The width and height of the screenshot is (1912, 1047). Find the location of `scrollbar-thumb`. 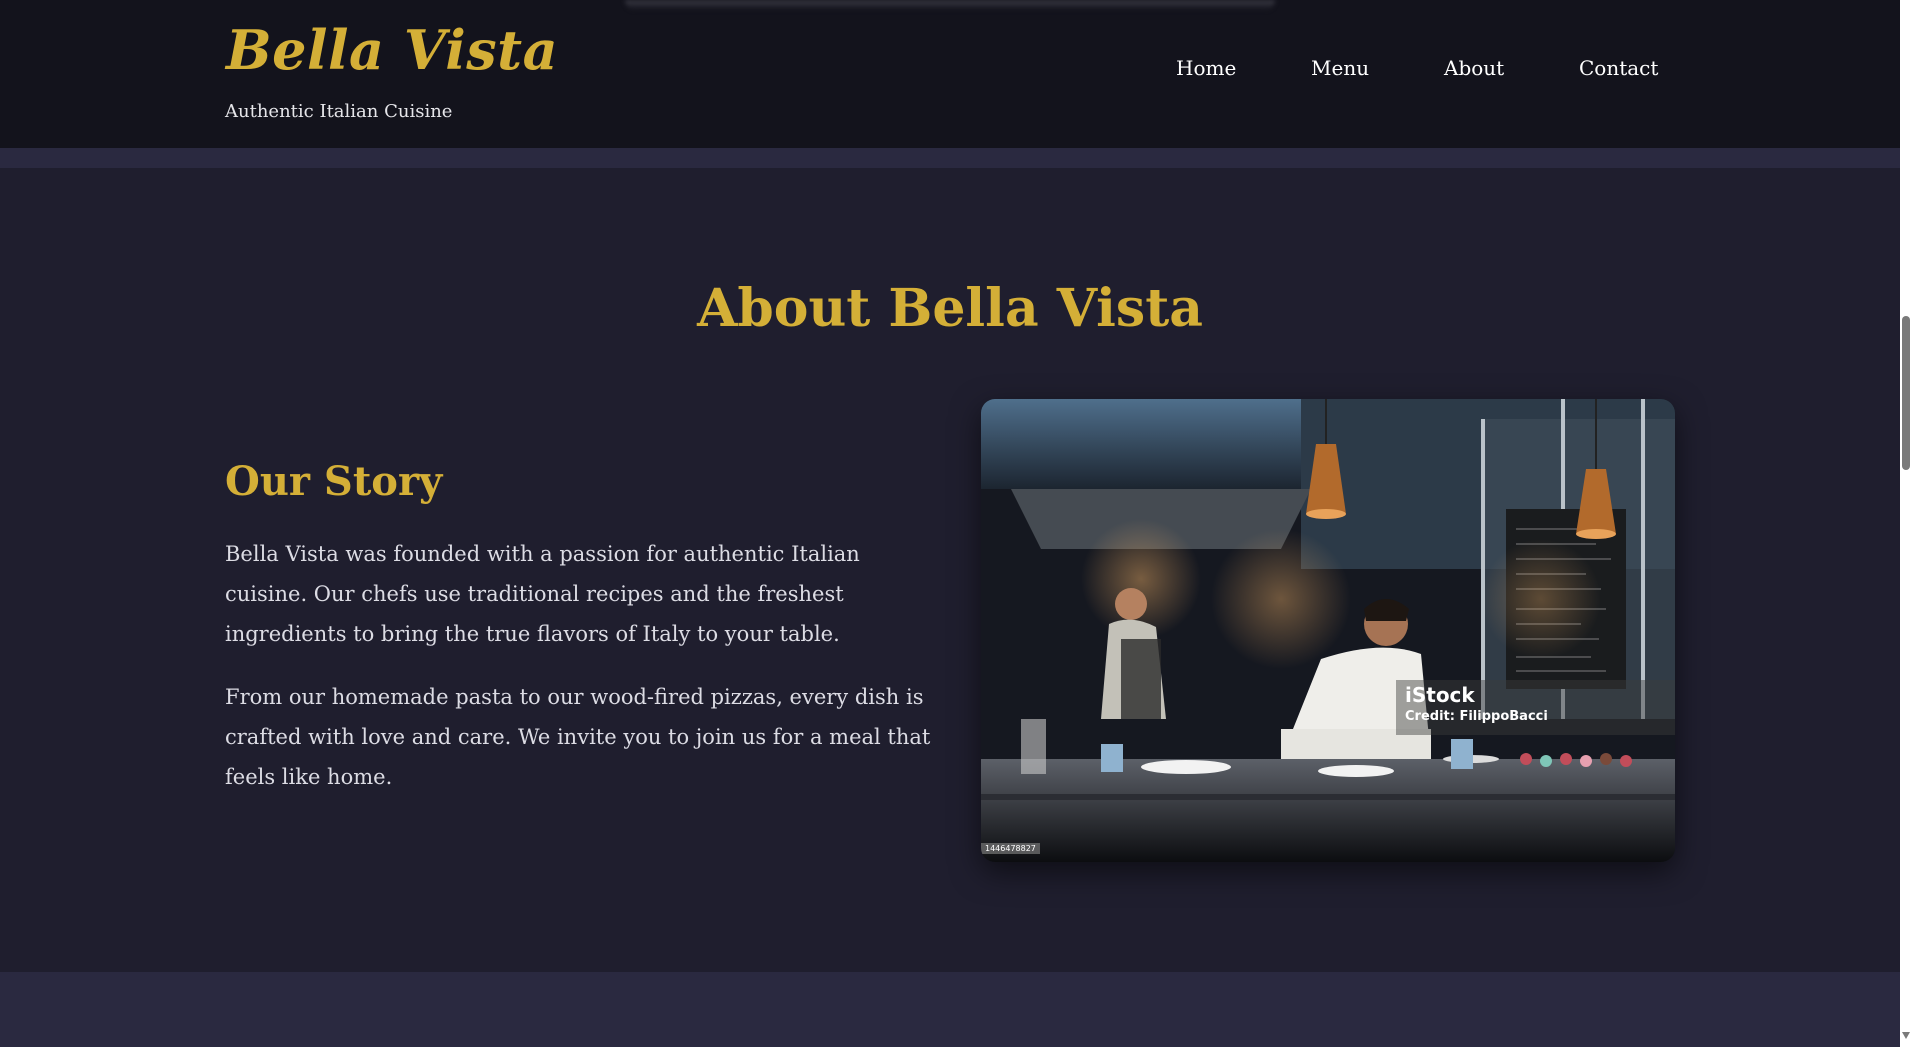

scrollbar-thumb is located at coordinates (1906, 393).